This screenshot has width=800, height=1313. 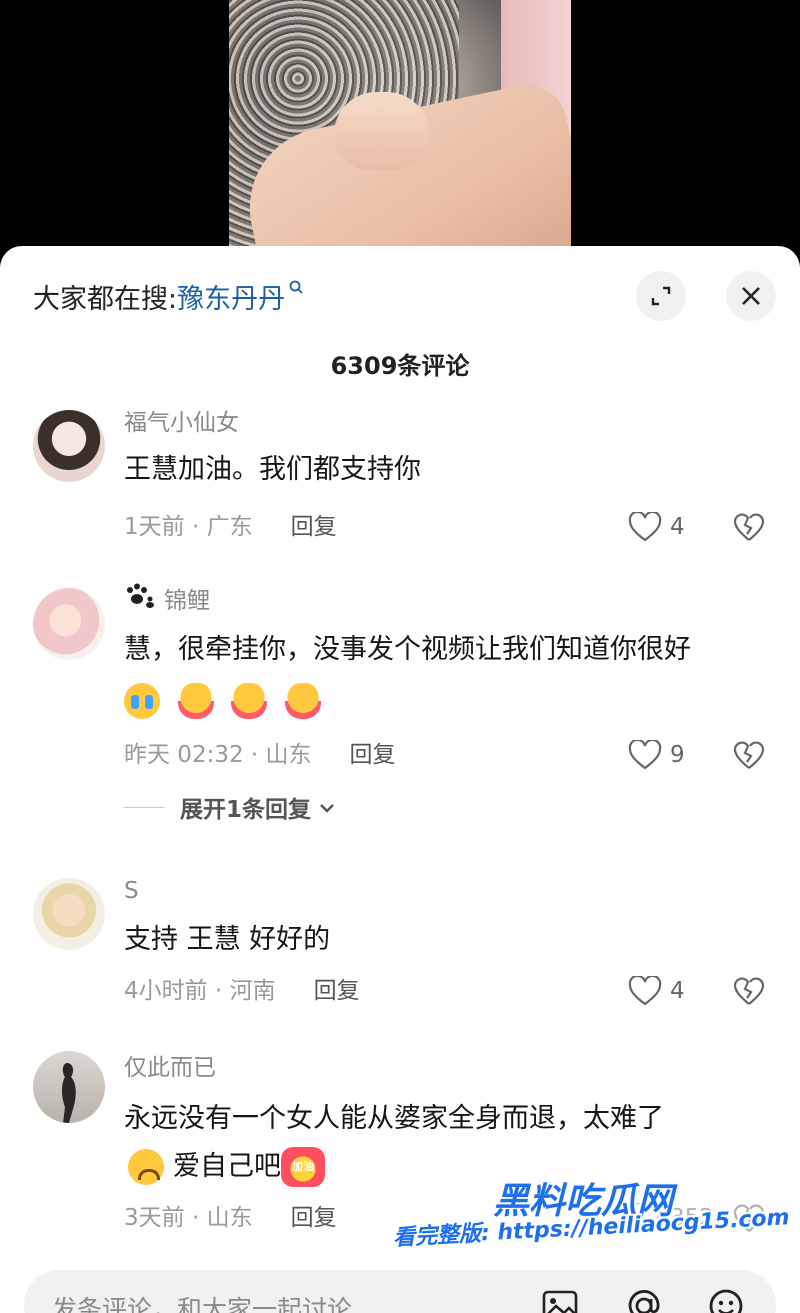 I want to click on comment-input-bar: 发条评论，和大家一起讨论, so click(x=400, y=1291).